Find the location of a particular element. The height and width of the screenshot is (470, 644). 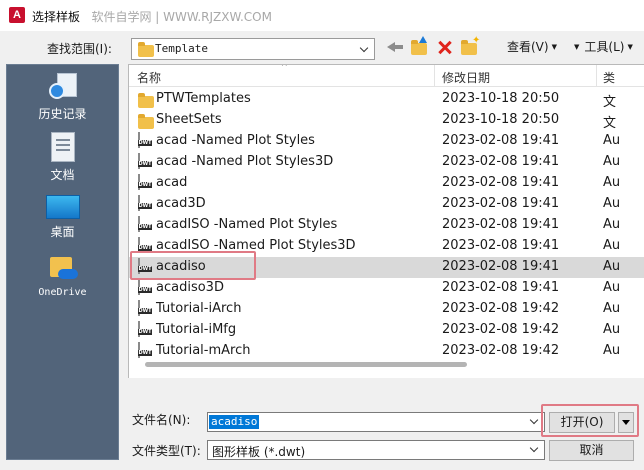

tools-menu: ▼ 工具(L) ▼ is located at coordinates (603, 46).